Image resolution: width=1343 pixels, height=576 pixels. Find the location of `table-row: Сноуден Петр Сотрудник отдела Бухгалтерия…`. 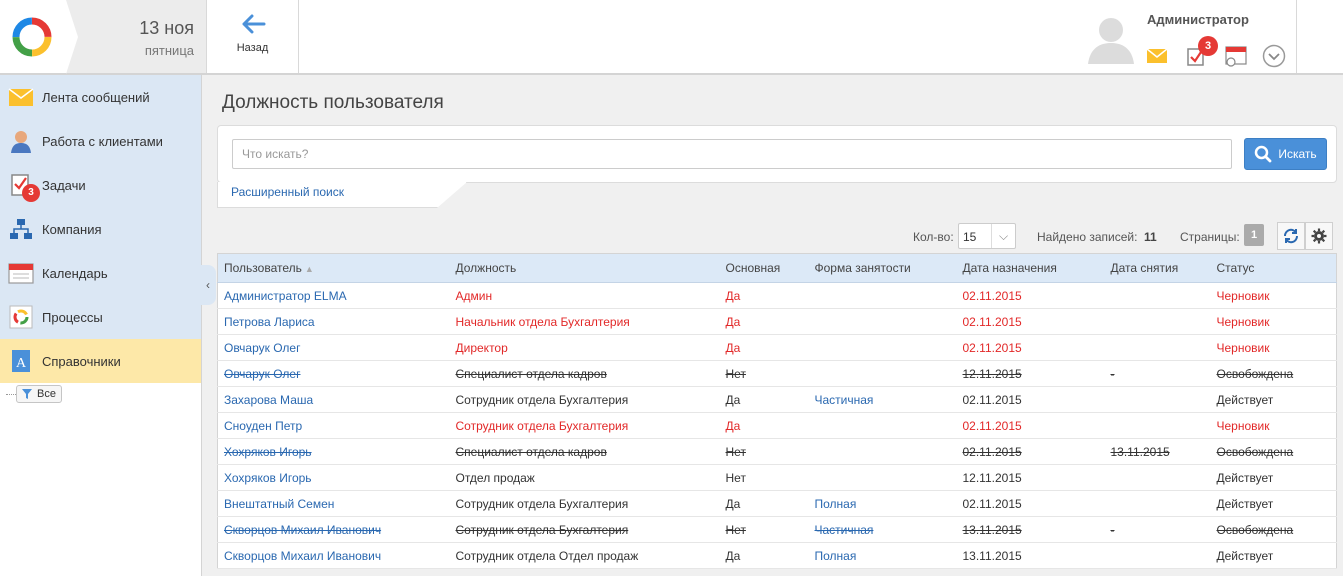

table-row: Сноуден Петр Сотрудник отдела Бухгалтерия… is located at coordinates (777, 425).